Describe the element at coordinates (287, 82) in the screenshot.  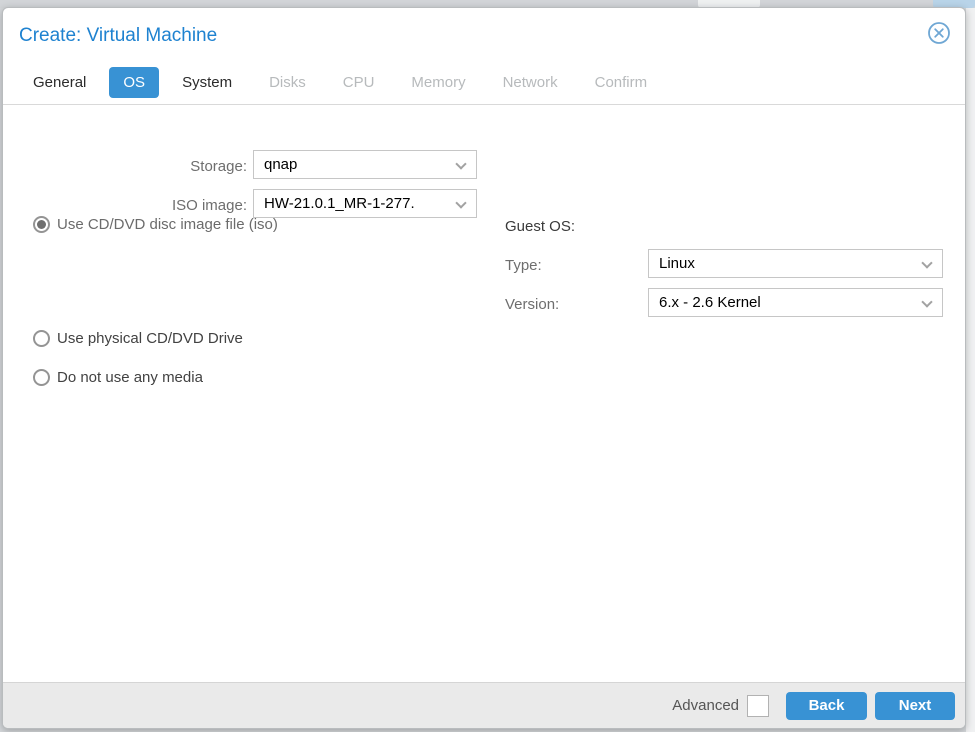
I see `tab-disks: Disks` at that location.